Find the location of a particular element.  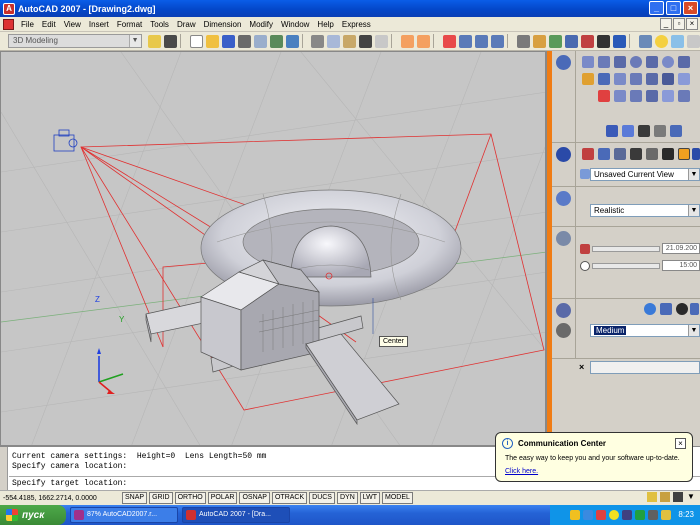

otrack-toggle: OTRACK is located at coordinates (289, 498).